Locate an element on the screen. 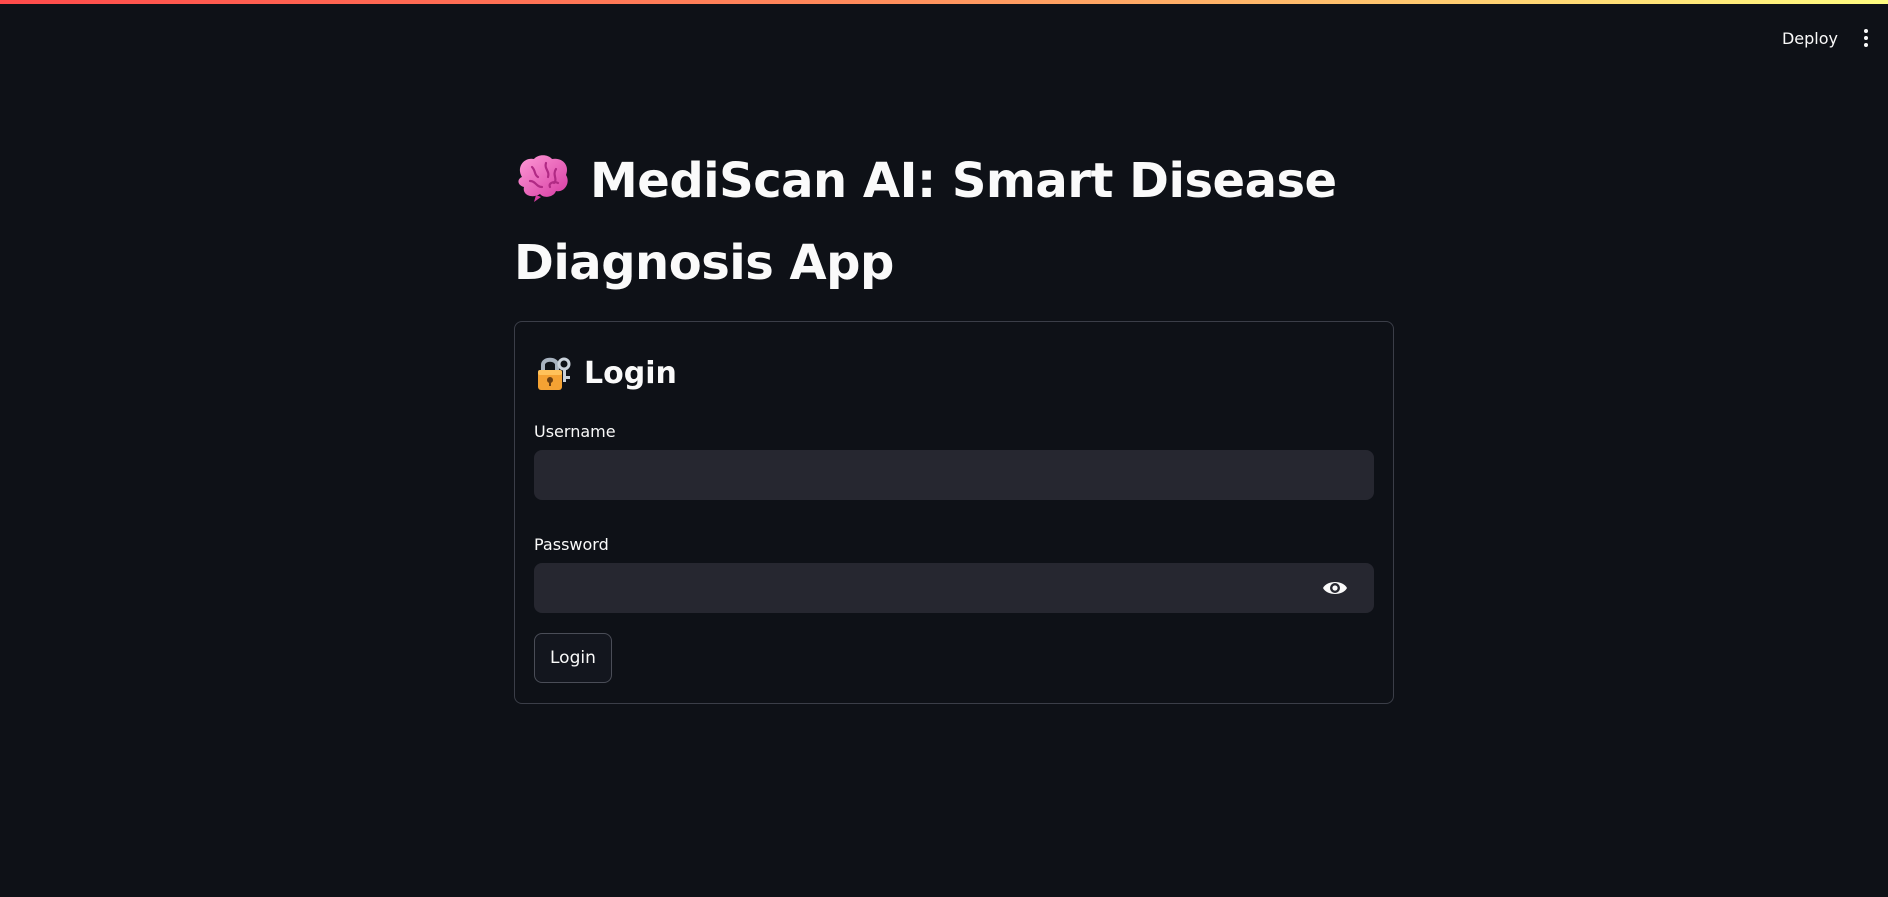 The height and width of the screenshot is (897, 1888). login-heading-text: Login is located at coordinates (630, 373).